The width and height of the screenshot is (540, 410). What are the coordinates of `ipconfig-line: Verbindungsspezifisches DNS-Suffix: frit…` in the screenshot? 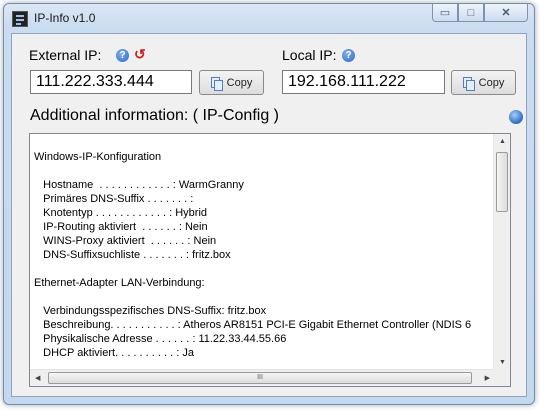 It's located at (150, 311).